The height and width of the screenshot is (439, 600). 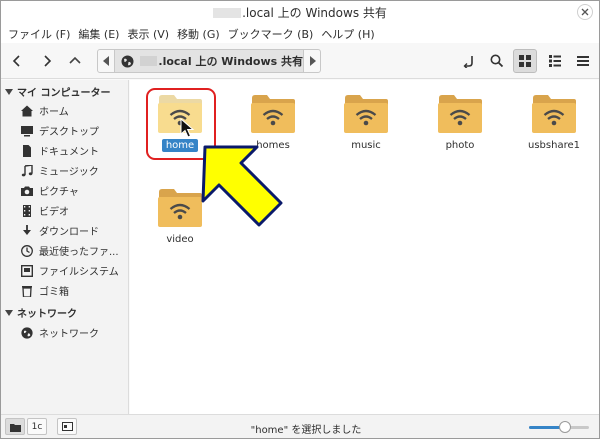 What do you see at coordinates (199, 33) in the screenshot?
I see `menu-go: 移動 (G)` at bounding box center [199, 33].